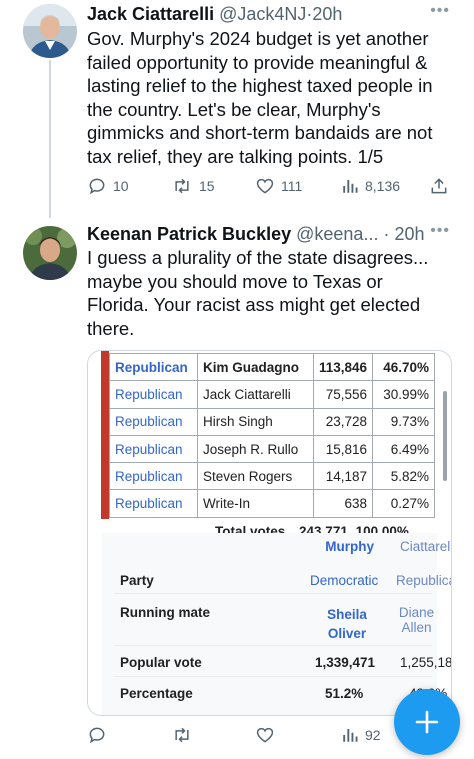  I want to click on retweet-count: 15, so click(207, 186).